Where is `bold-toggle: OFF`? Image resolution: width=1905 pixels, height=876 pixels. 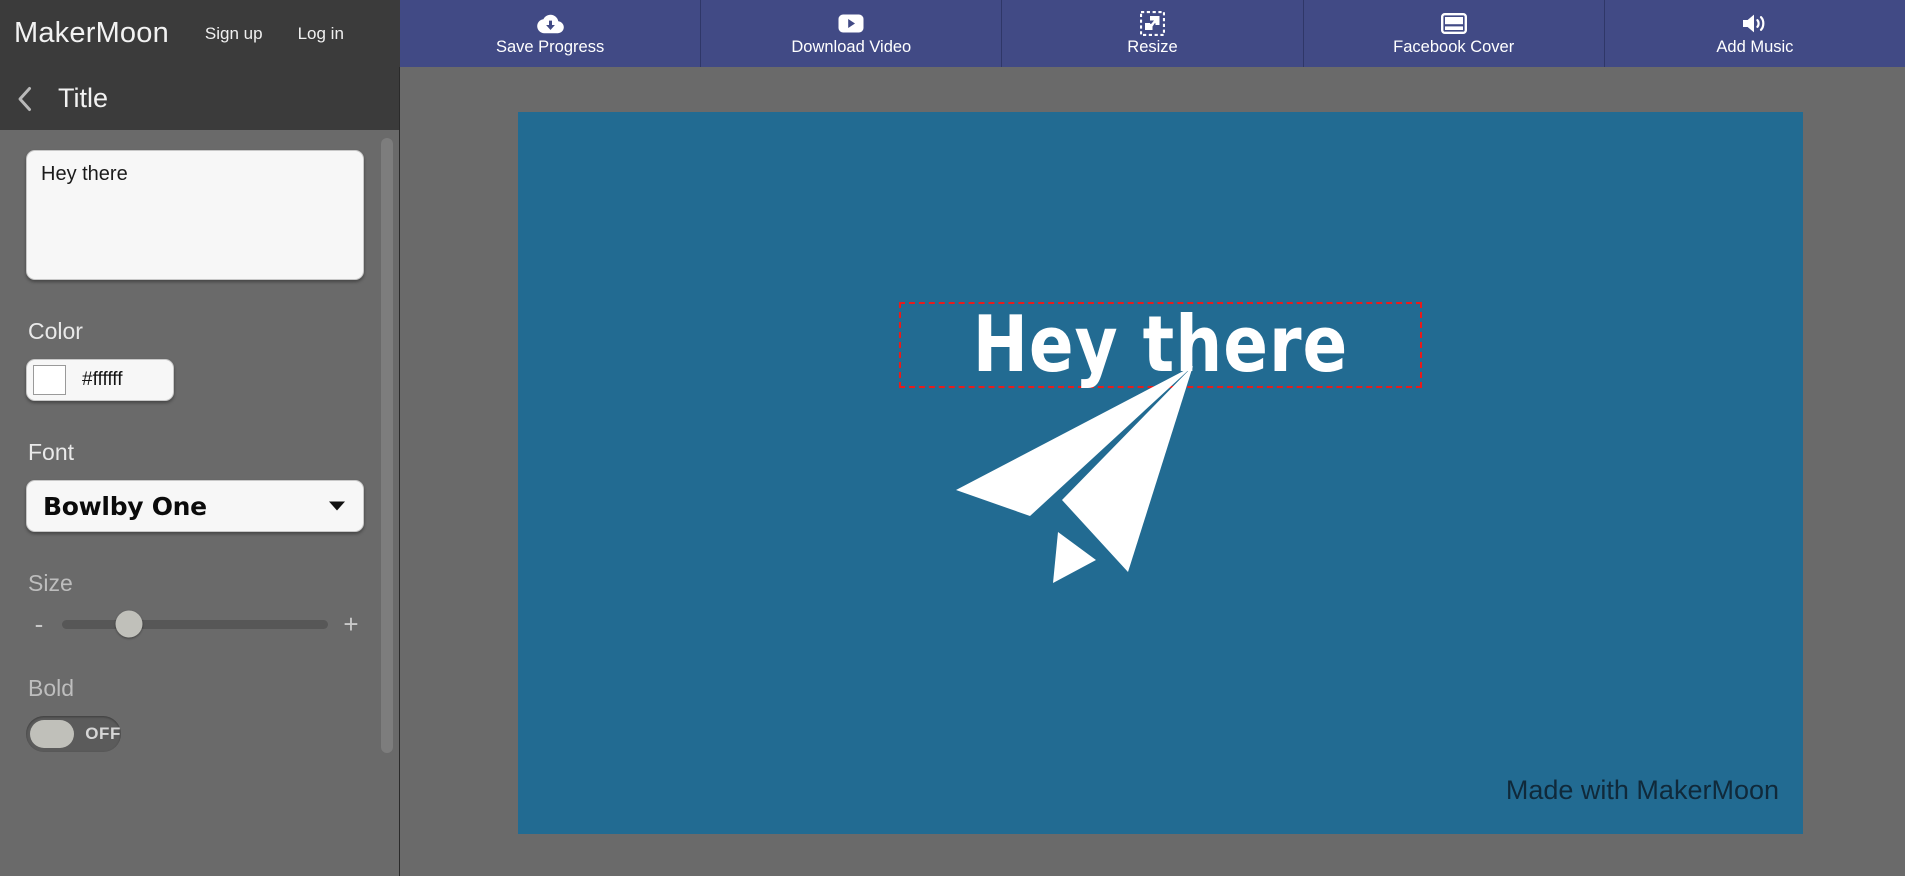 bold-toggle: OFF is located at coordinates (73, 734).